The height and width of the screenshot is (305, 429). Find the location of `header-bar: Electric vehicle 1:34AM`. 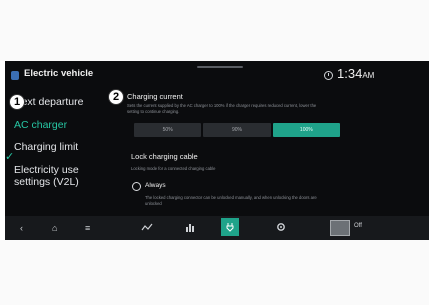

header-bar: Electric vehicle 1:34AM is located at coordinates (217, 72).